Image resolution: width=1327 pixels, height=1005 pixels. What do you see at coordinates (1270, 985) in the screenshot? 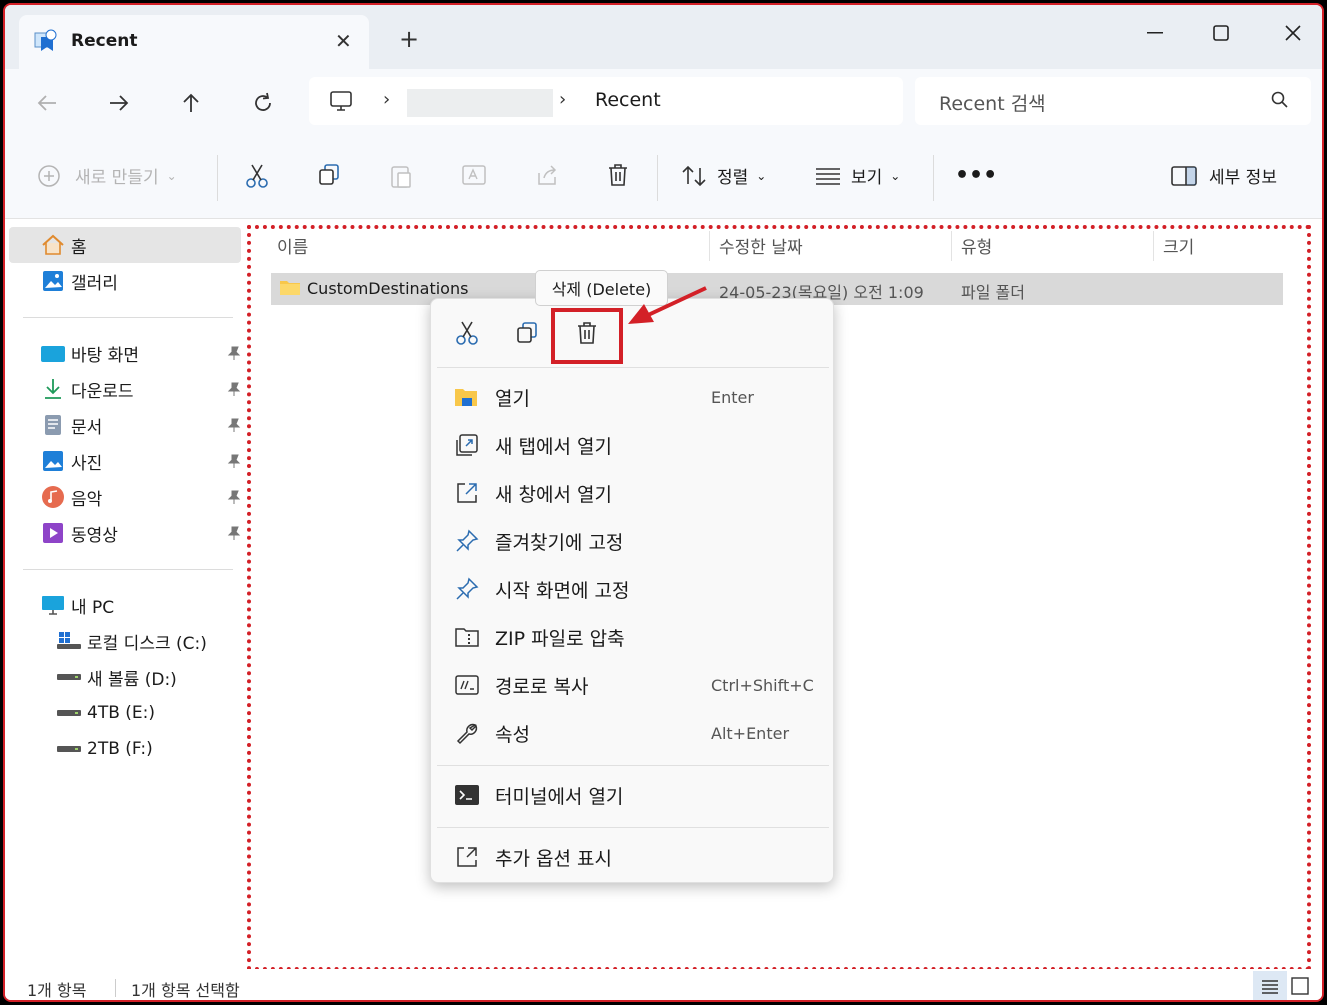
I see `details-view-toggle` at bounding box center [1270, 985].